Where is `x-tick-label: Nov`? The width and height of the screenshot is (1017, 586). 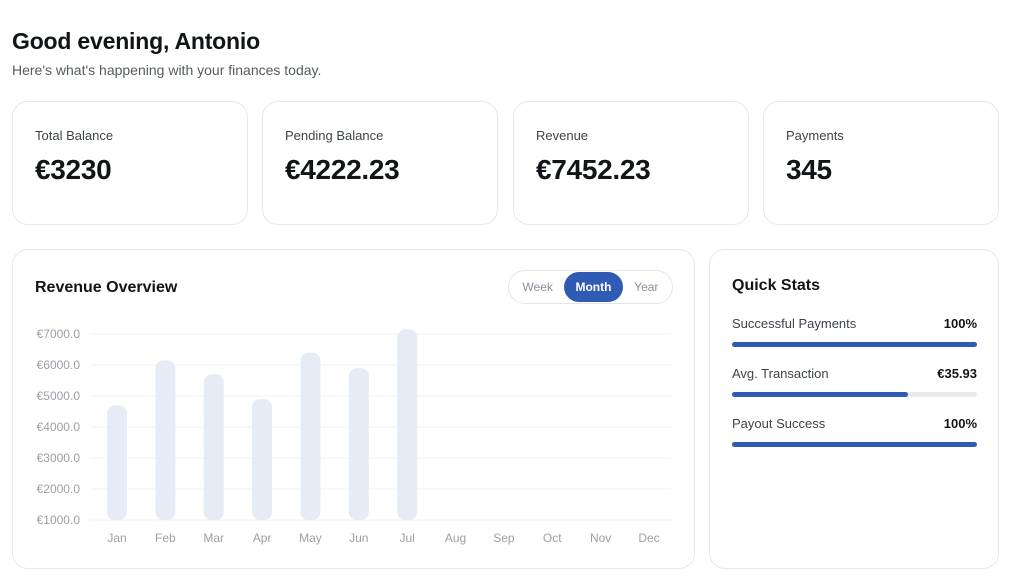
x-tick-label: Nov is located at coordinates (600, 538).